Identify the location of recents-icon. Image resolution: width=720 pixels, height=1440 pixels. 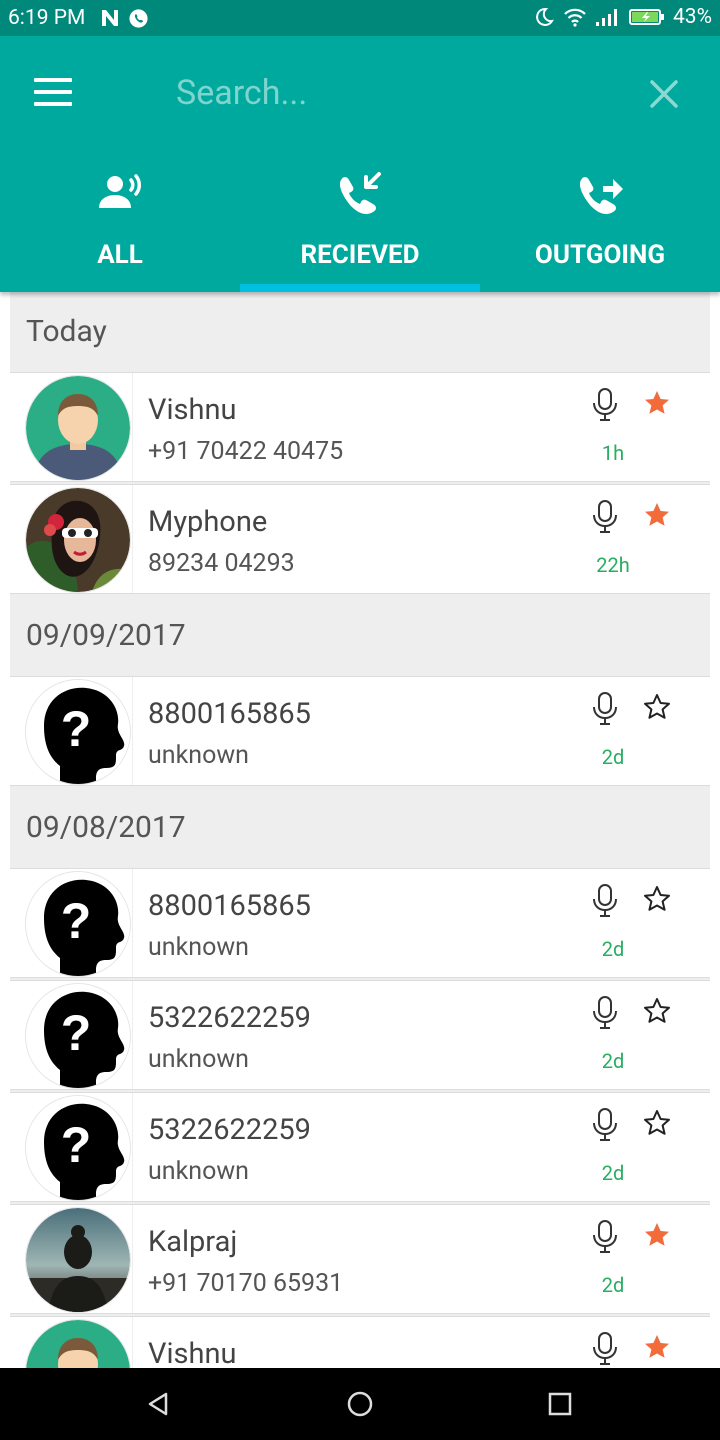
(560, 1404).